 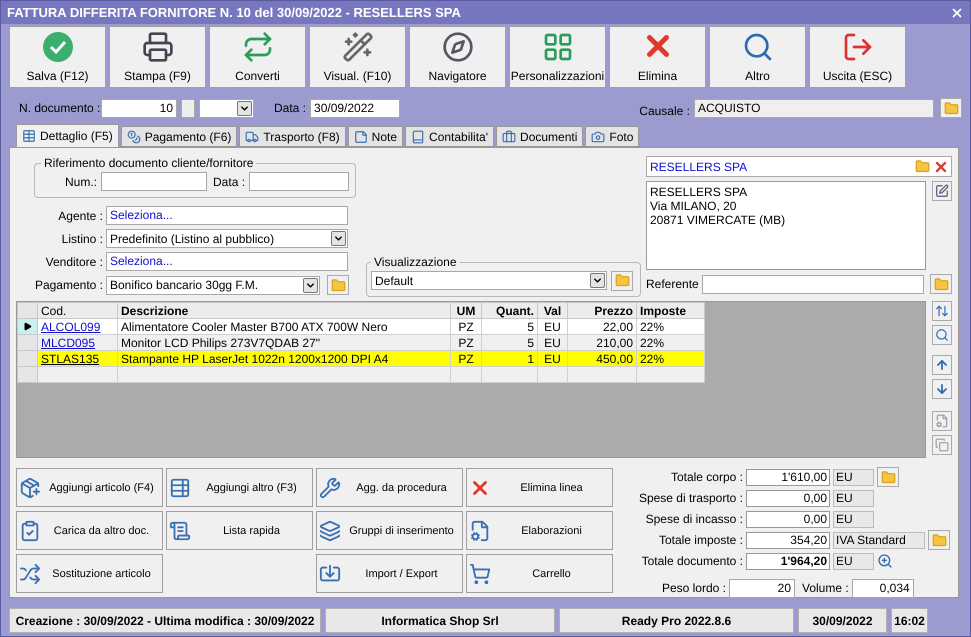 What do you see at coordinates (449, 136) in the screenshot?
I see `tab: Contabilita'` at bounding box center [449, 136].